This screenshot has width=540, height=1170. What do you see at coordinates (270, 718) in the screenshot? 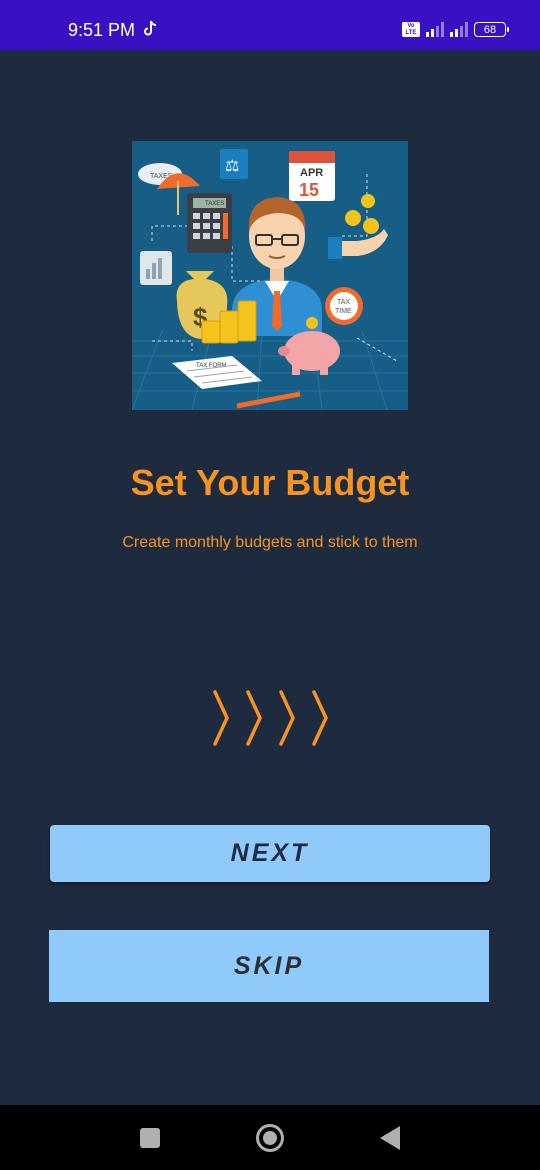
I see `chevron-right-icon` at bounding box center [270, 718].